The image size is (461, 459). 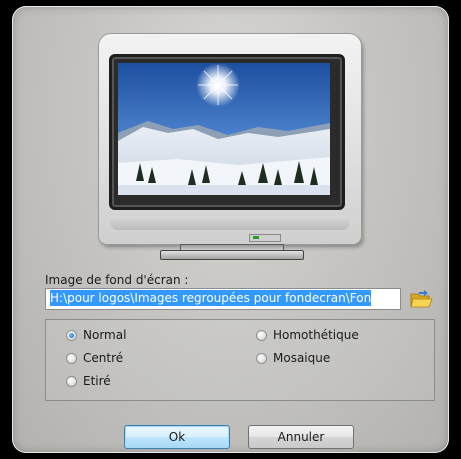 What do you see at coordinates (105, 335) in the screenshot?
I see `radio-normal-label: Normal` at bounding box center [105, 335].